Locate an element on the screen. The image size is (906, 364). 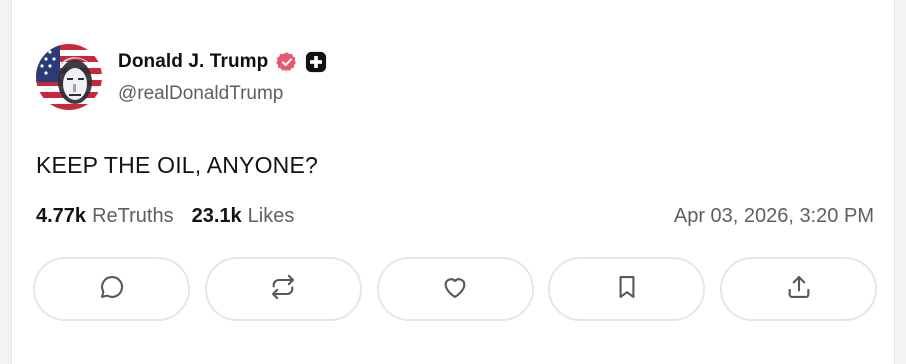
author-handle: @realDonaldTrump is located at coordinates (222, 94).